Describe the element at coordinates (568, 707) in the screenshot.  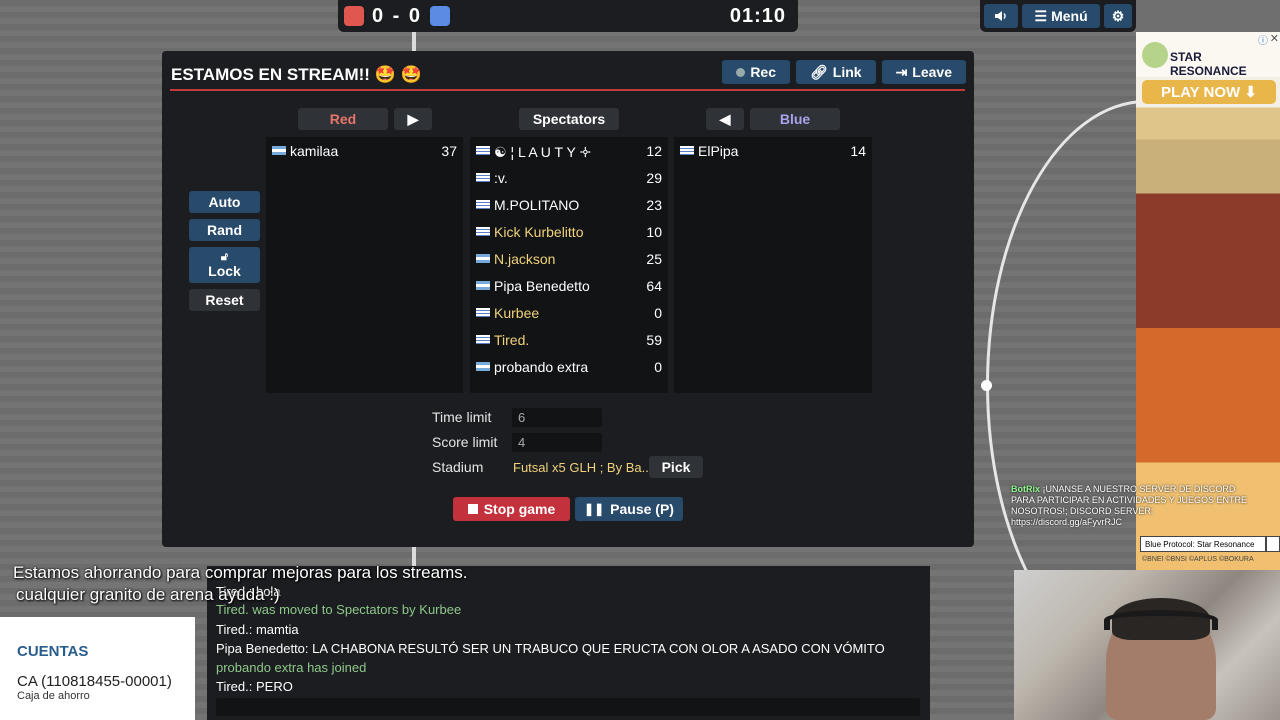
I see `chat-input` at that location.